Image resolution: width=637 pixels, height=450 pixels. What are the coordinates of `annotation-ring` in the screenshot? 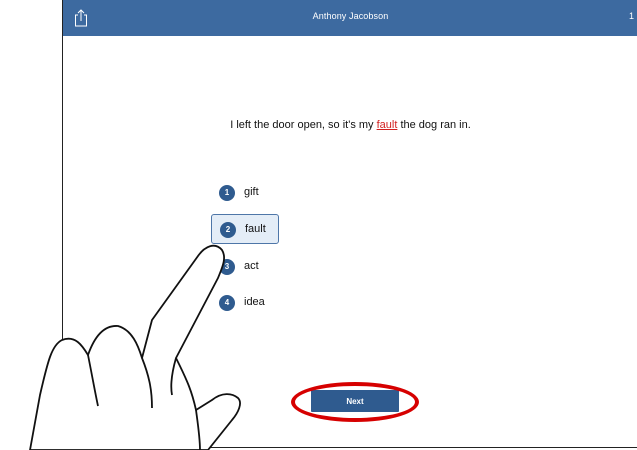 It's located at (355, 402).